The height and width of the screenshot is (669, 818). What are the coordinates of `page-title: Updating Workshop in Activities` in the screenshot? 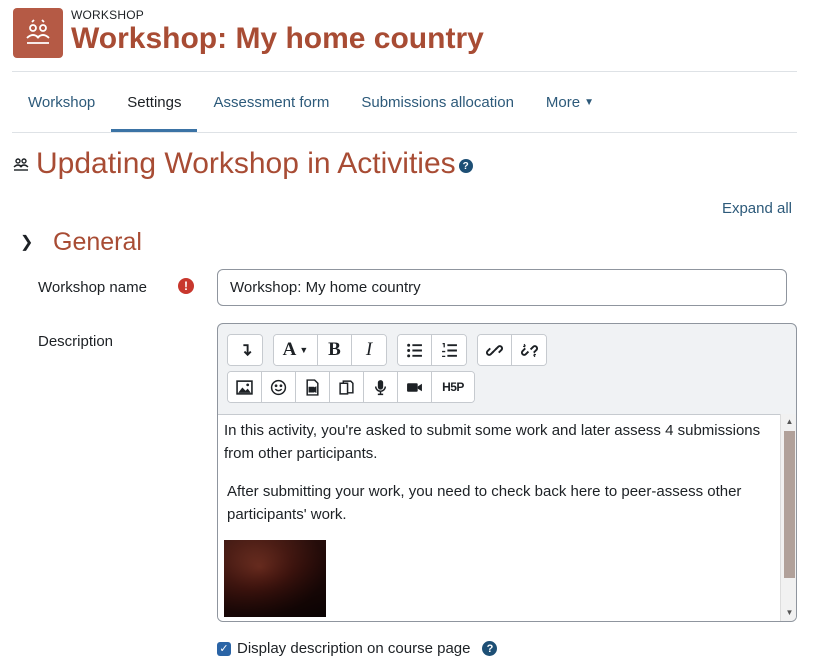 It's located at (246, 163).